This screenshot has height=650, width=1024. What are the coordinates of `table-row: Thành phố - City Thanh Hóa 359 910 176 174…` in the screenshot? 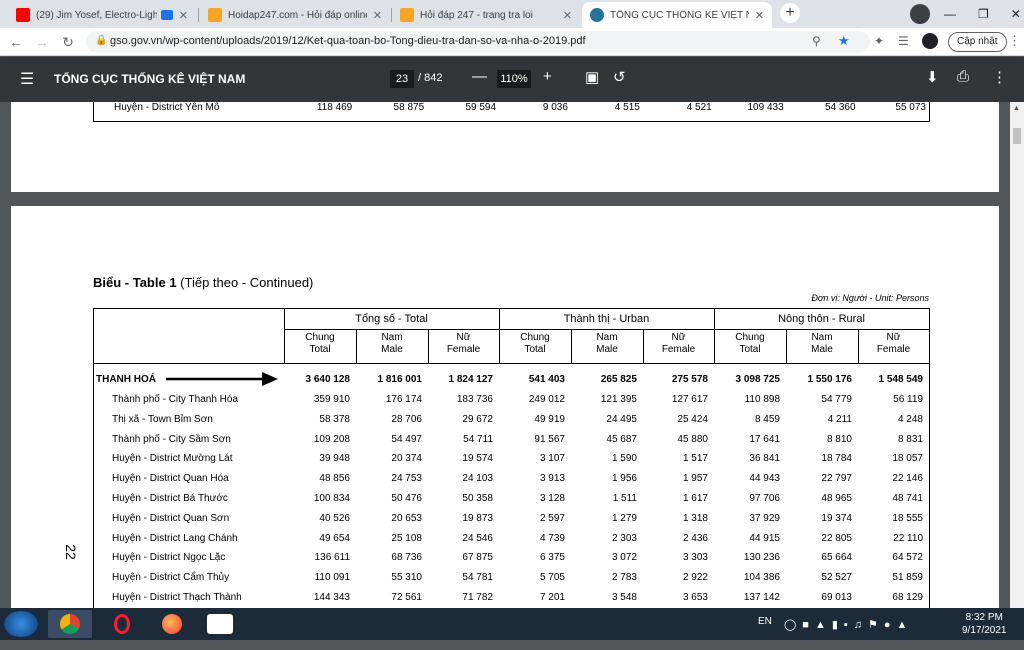 It's located at (511, 401).